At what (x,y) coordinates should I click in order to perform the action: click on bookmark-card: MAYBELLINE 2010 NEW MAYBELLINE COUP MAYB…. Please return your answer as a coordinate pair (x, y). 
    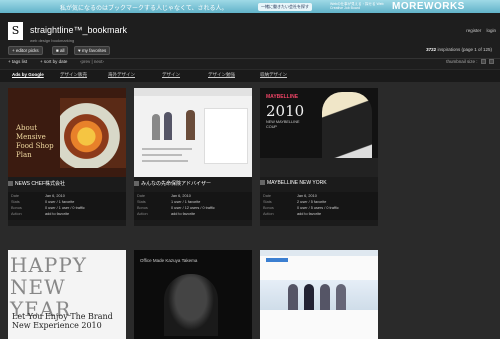
    Looking at the image, I should click on (319, 157).